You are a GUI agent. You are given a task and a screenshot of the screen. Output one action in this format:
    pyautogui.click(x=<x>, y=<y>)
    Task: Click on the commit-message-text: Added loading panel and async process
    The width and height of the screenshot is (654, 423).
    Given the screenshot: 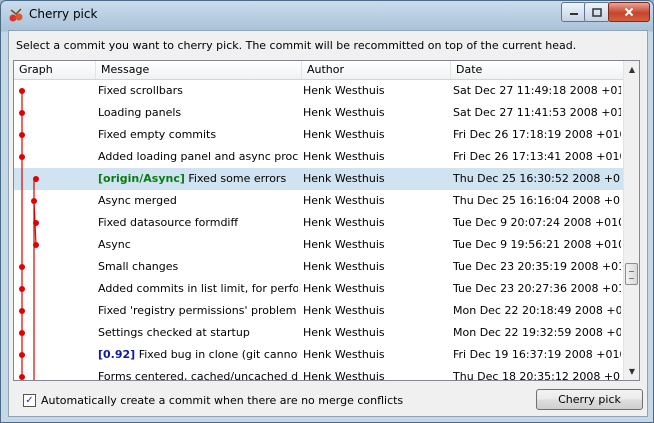 What is the action you would take?
    pyautogui.click(x=198, y=156)
    